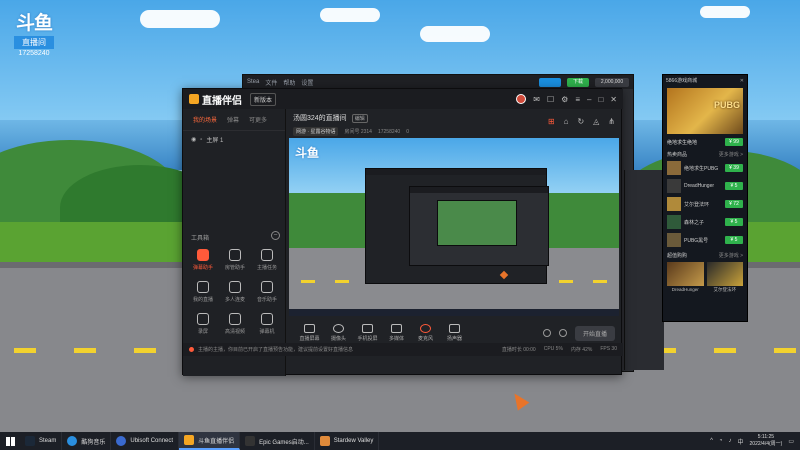  What do you see at coordinates (562, 333) in the screenshot?
I see `clock-icon` at bounding box center [562, 333].